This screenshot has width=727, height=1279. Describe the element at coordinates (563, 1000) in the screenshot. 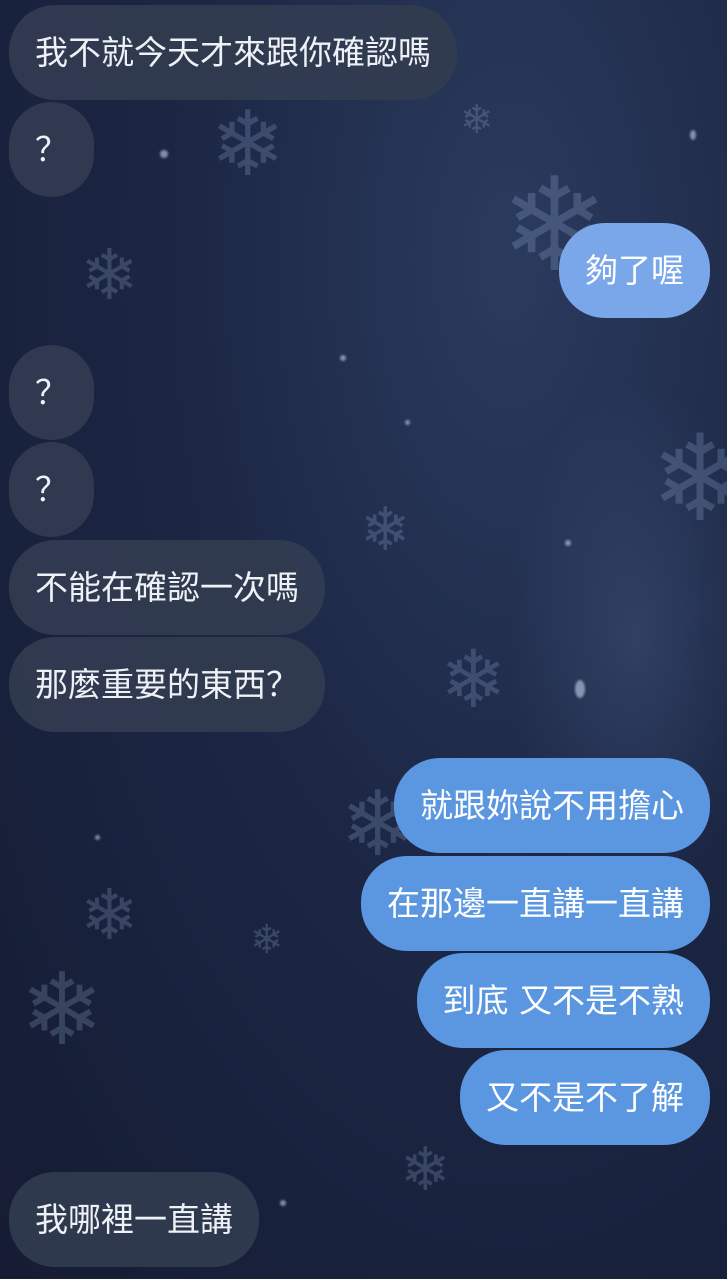

I see `message-bubble-outgoing: 到底 又不是不熟` at that location.